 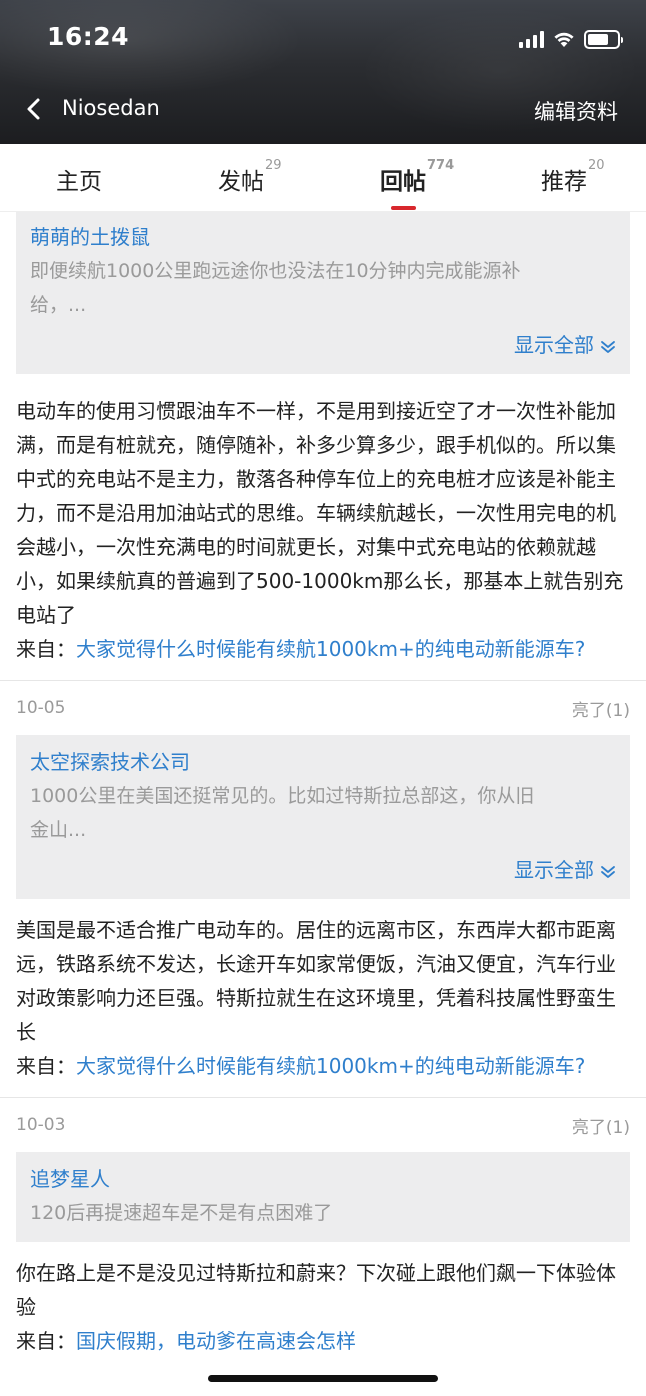 I want to click on tab-replies: 回帖774, so click(x=417, y=177).